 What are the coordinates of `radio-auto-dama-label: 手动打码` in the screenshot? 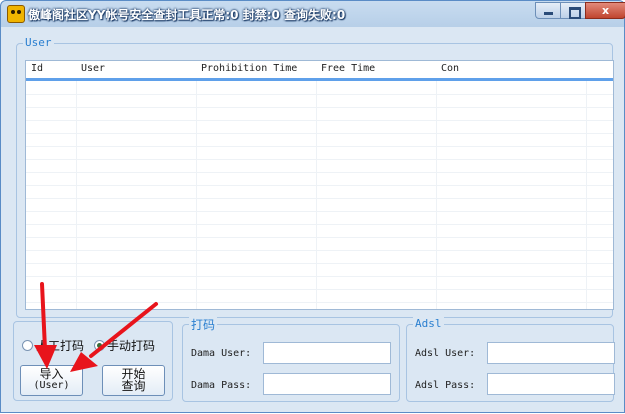 It's located at (131, 345).